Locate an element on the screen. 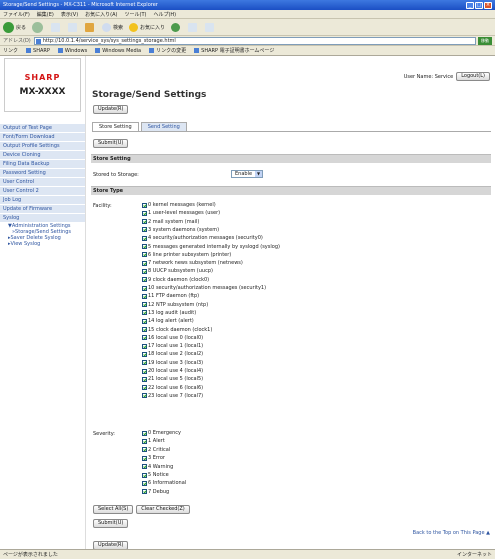  back-button: 戻る is located at coordinates (14, 27).